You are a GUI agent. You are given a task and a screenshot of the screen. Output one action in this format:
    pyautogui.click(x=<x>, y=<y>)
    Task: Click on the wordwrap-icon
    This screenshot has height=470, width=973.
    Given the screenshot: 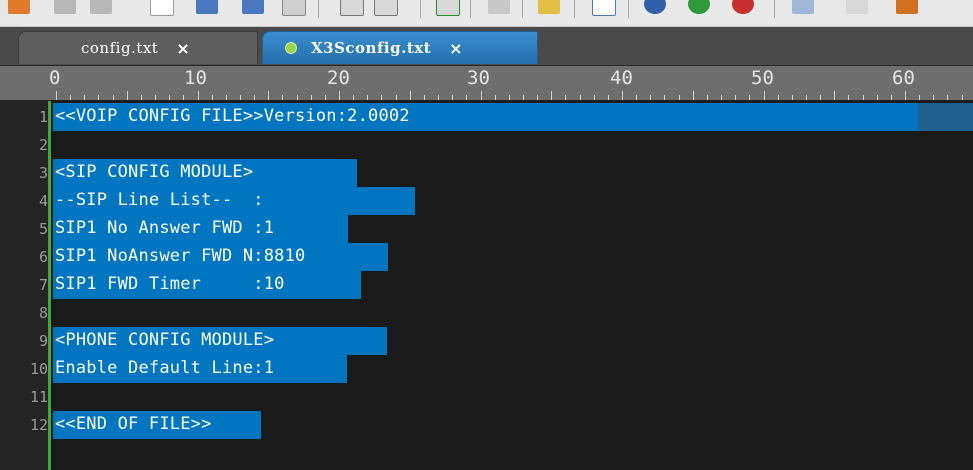 What is the action you would take?
    pyautogui.click(x=604, y=8)
    